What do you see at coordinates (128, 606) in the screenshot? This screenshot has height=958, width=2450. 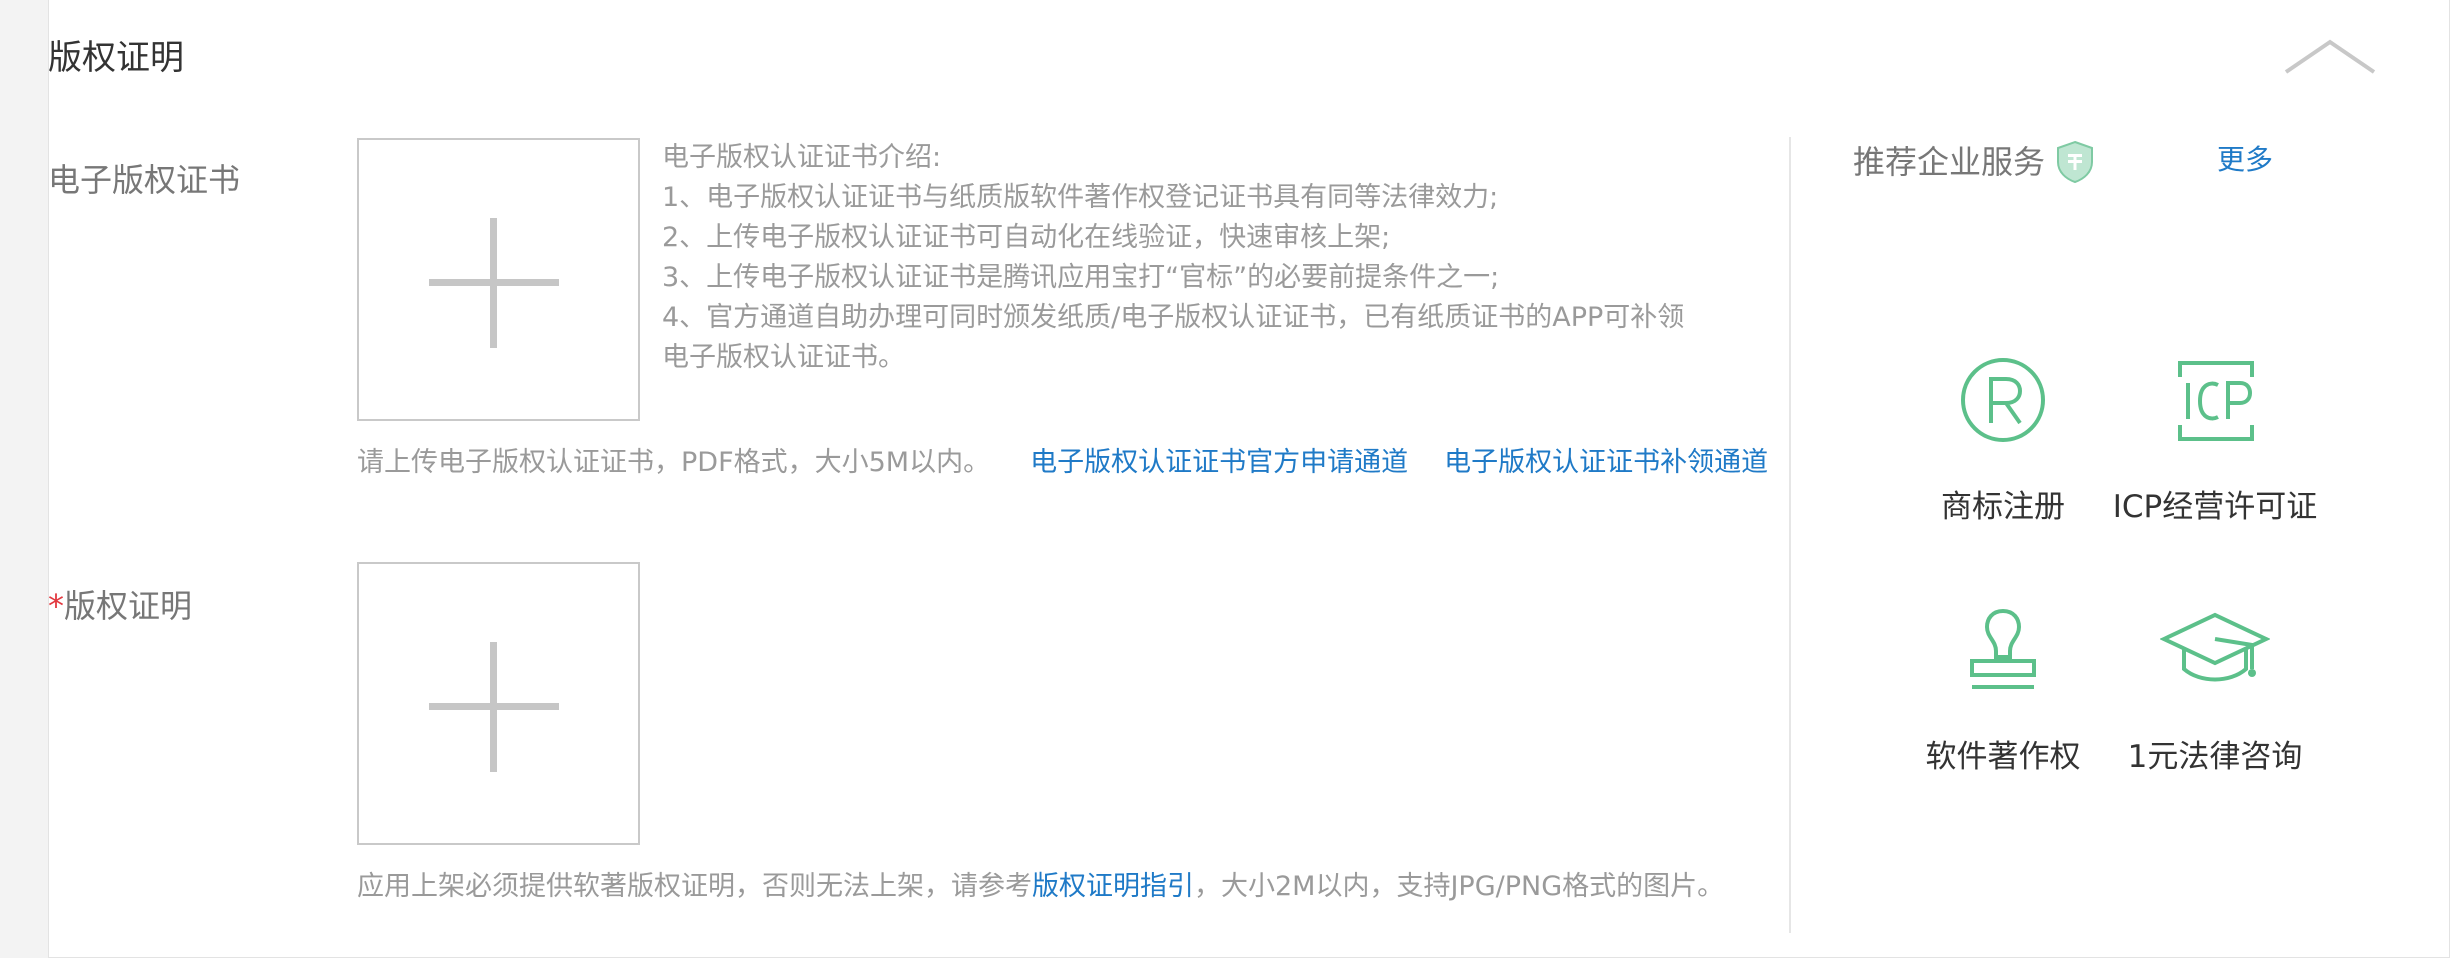 I see `copyright-proof-label: 版权证明` at bounding box center [128, 606].